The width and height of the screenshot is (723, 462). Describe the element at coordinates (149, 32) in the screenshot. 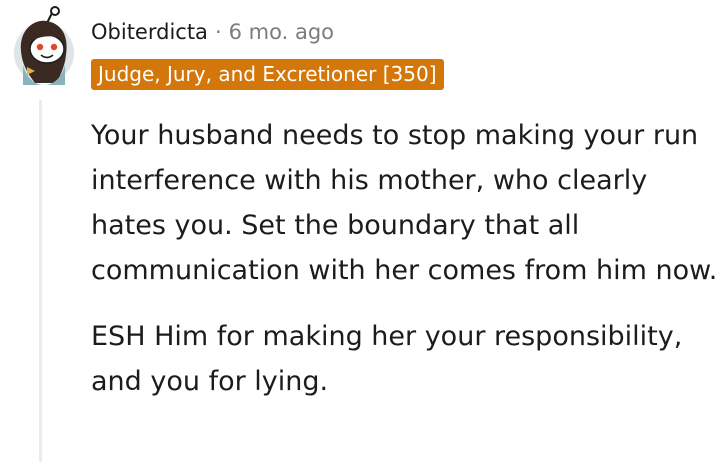

I see `username-link: Obiterdicta` at that location.